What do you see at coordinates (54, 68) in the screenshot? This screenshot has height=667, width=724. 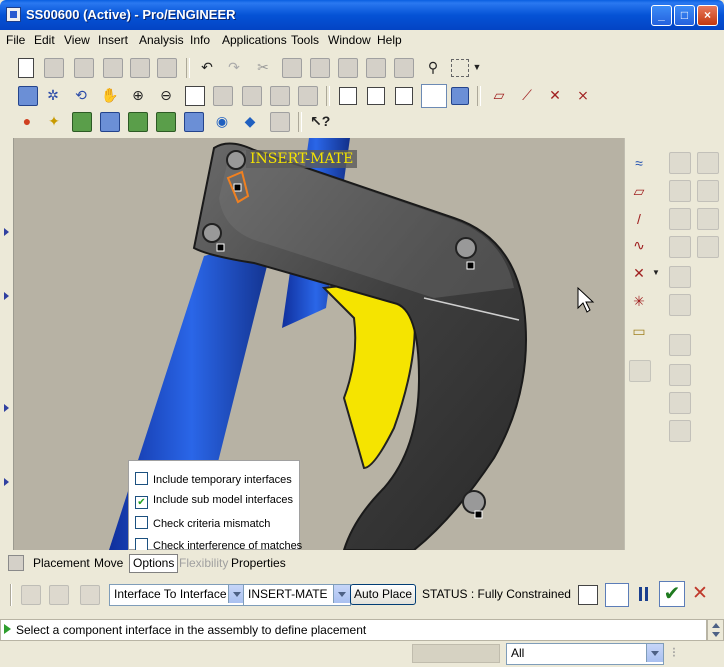 I see `open-folder-icon` at bounding box center [54, 68].